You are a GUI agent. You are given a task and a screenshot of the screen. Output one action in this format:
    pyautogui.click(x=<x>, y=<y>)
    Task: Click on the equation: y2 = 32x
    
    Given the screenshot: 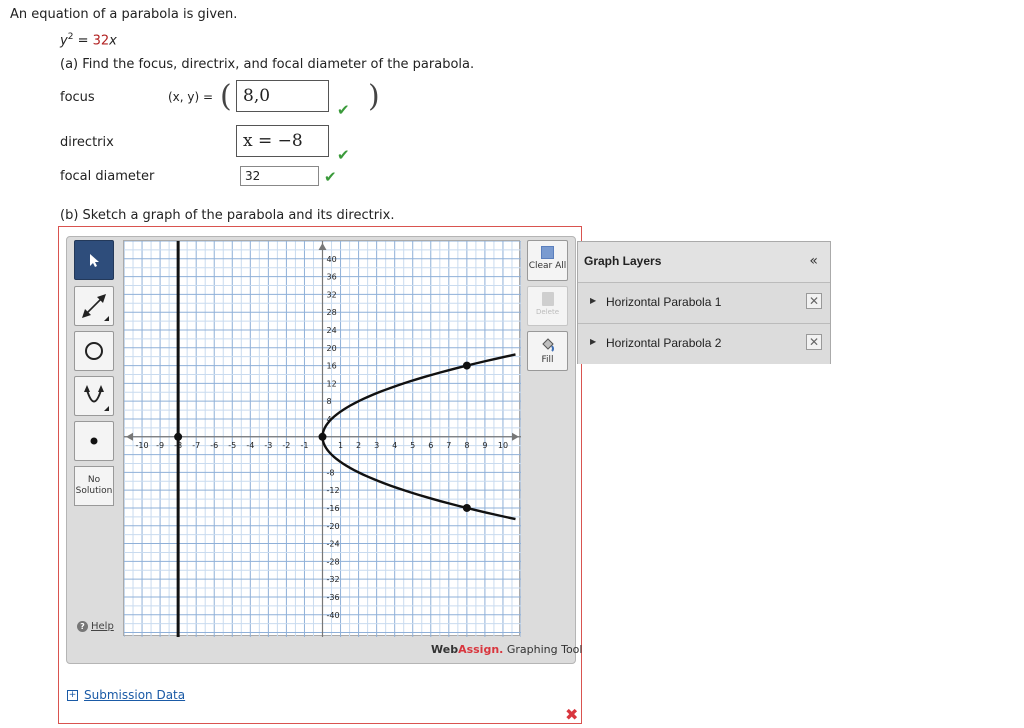 What is the action you would take?
    pyautogui.click(x=88, y=40)
    